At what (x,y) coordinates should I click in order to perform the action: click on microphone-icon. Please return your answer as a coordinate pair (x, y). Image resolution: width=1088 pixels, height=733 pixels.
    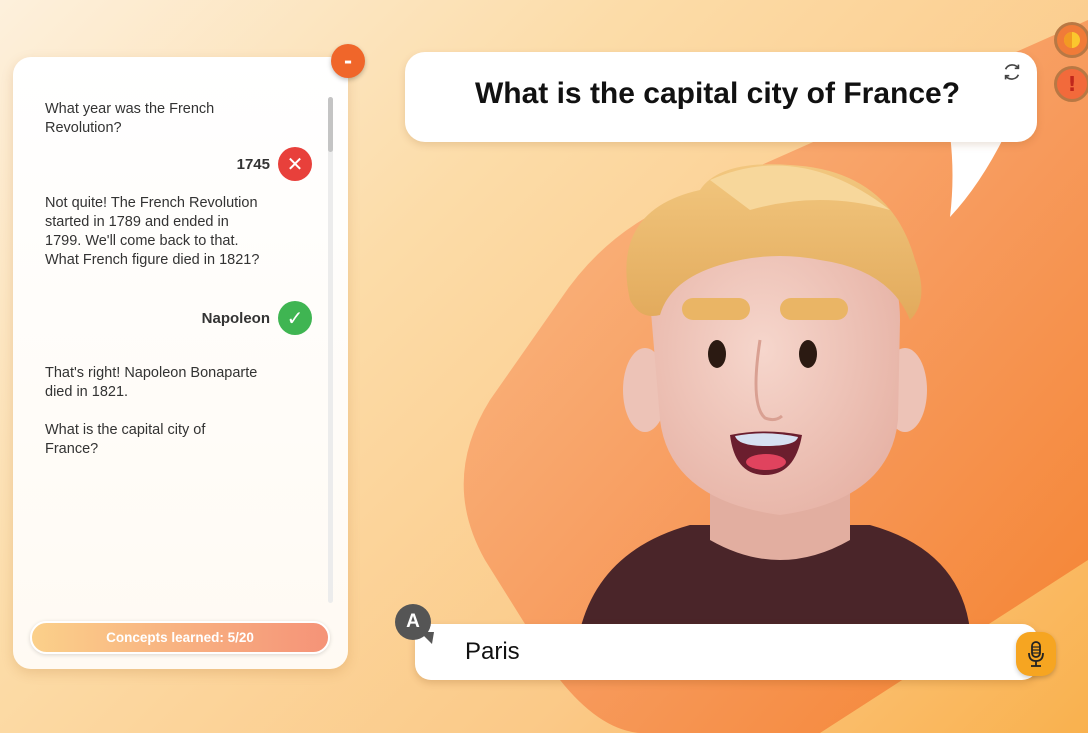
    Looking at the image, I should click on (1036, 654).